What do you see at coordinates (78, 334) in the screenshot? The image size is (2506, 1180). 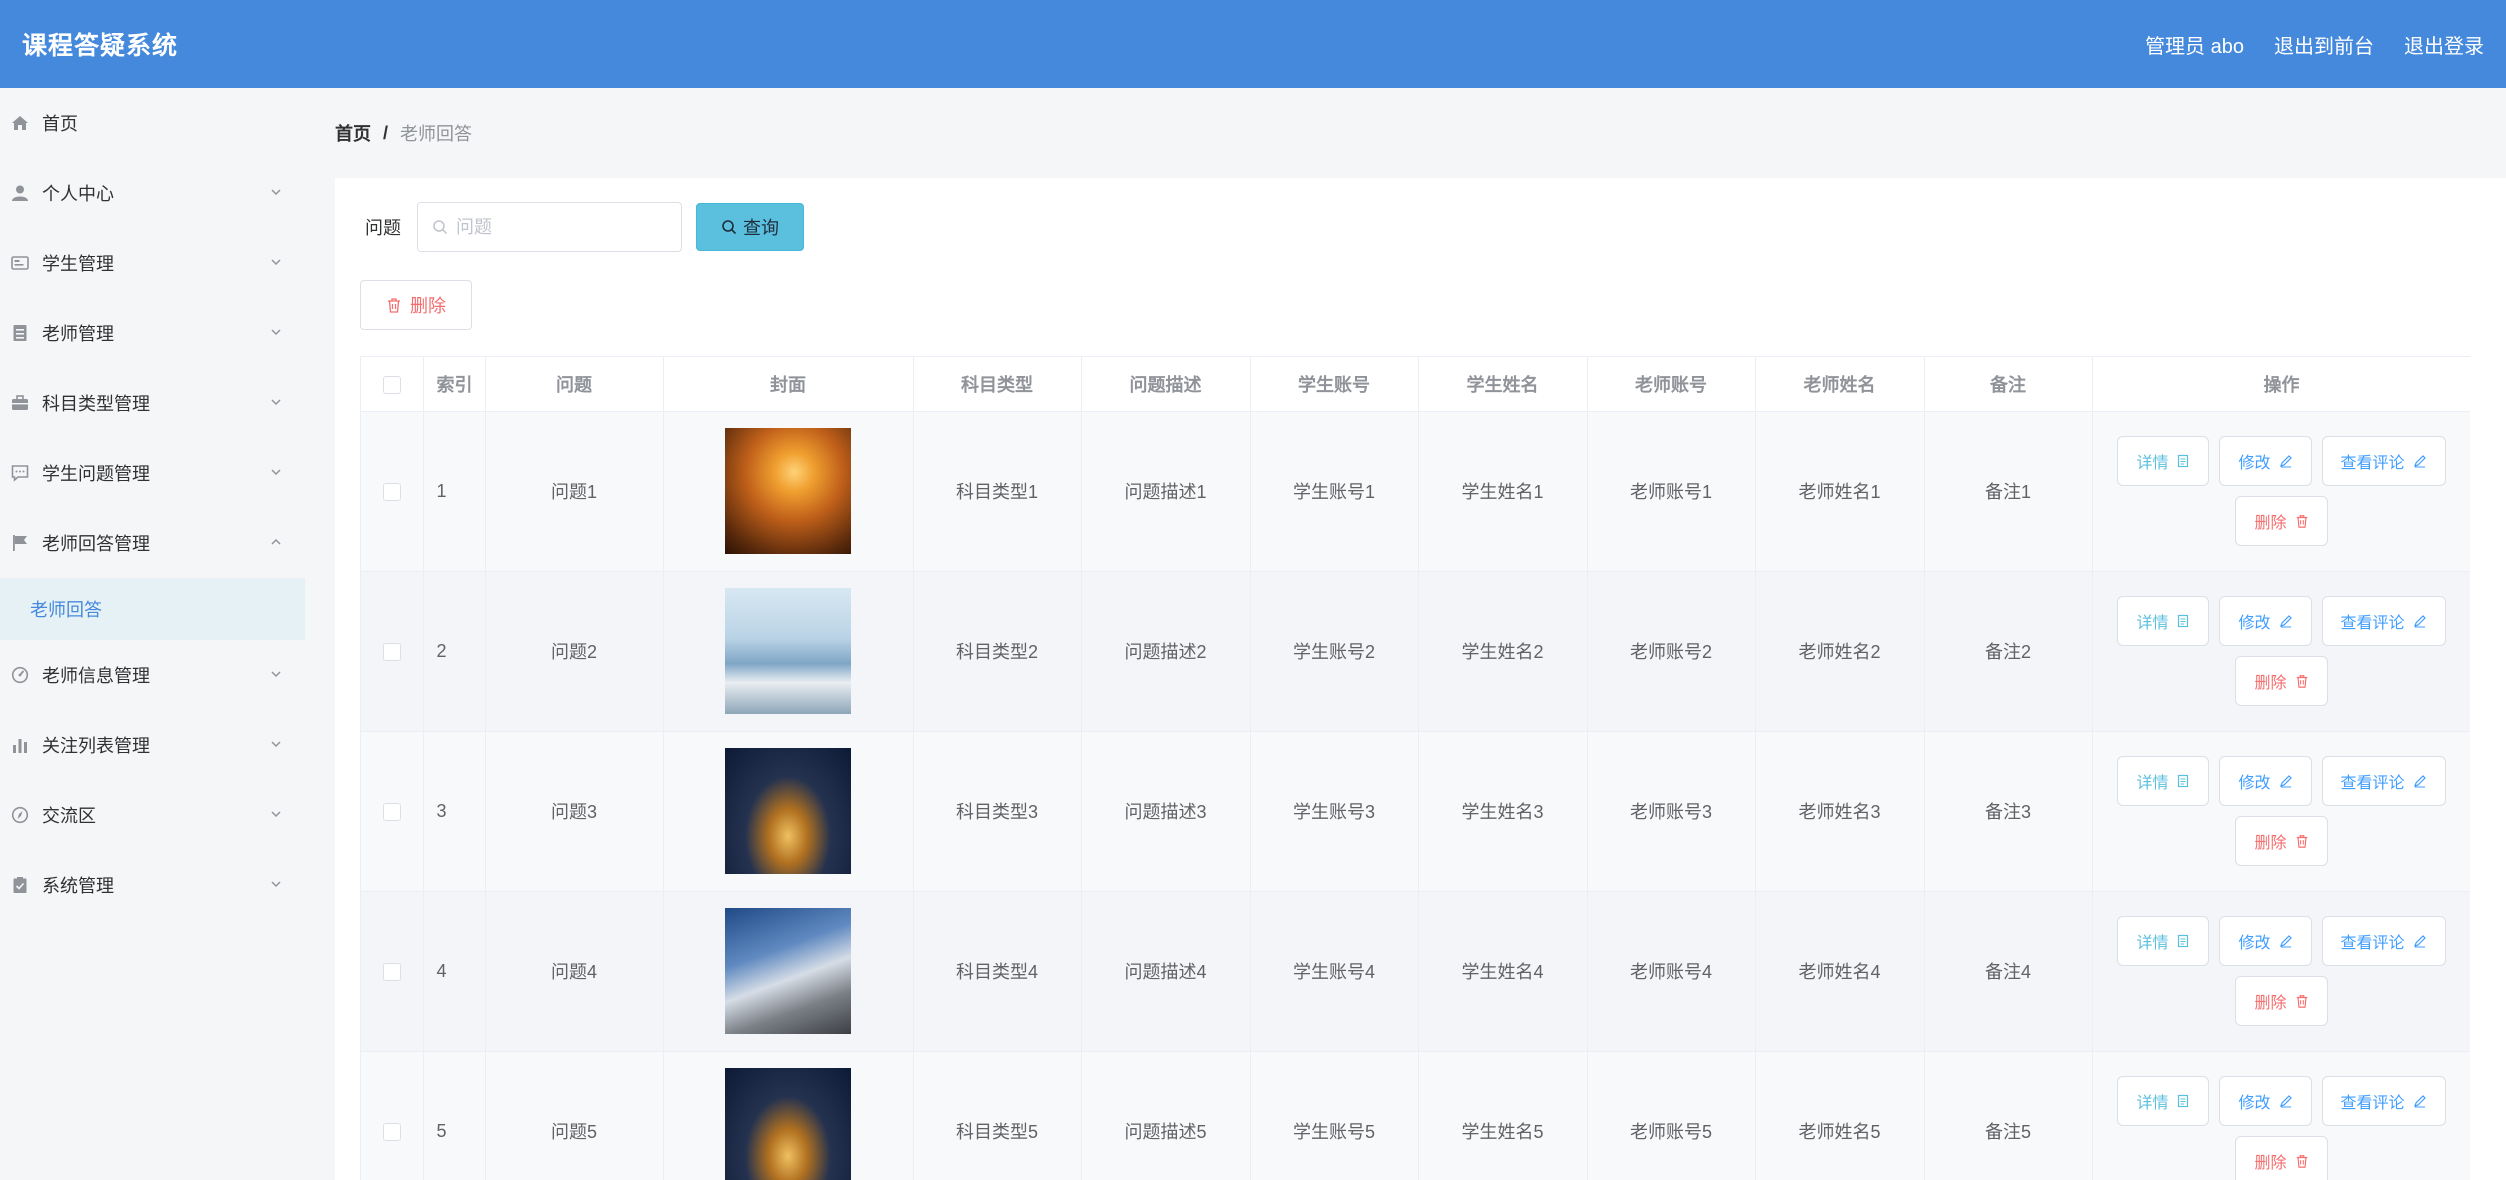 I see `sidebar-item-label: 老师管理` at bounding box center [78, 334].